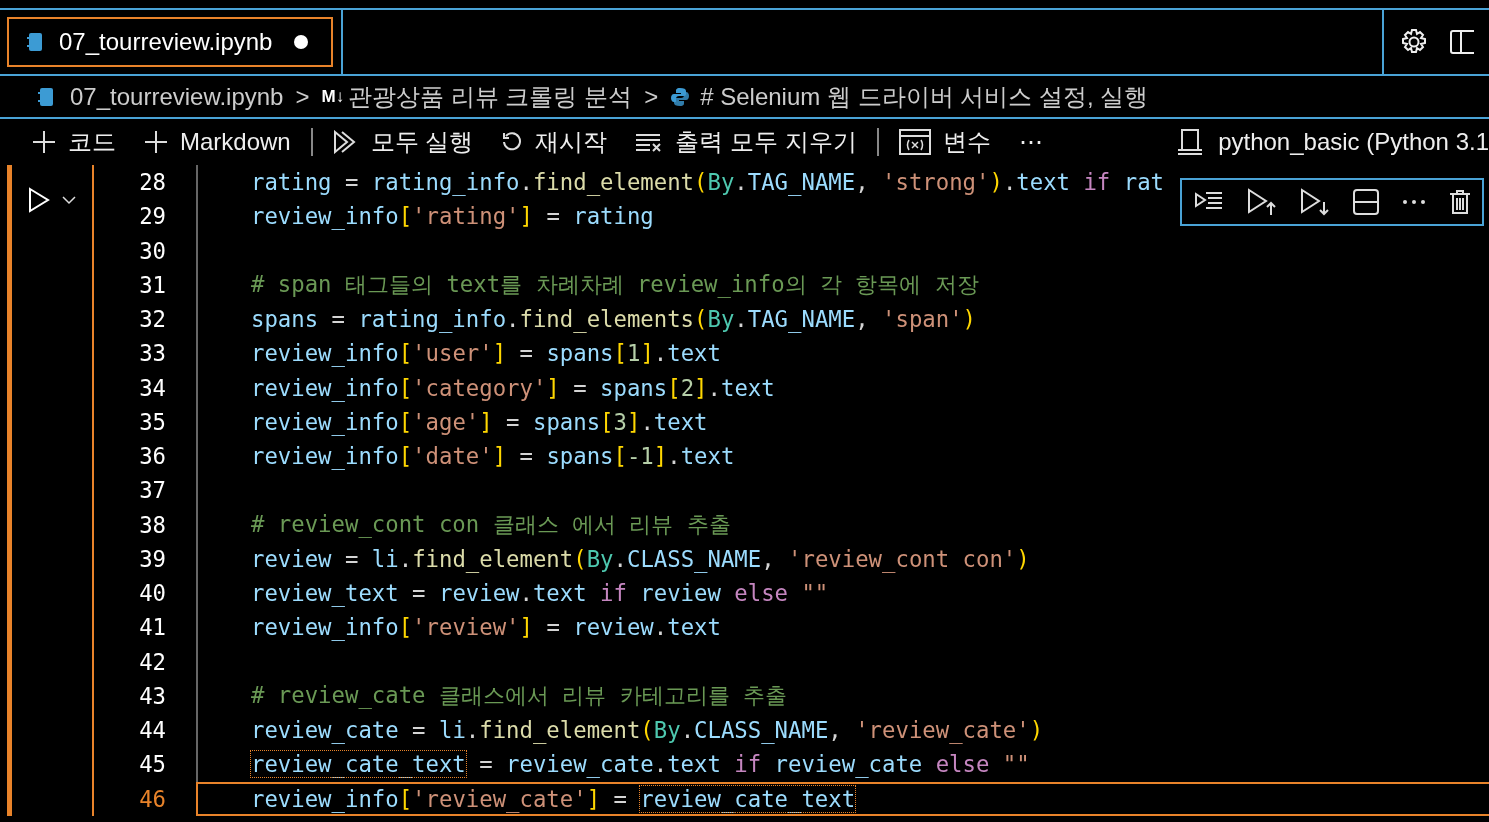  What do you see at coordinates (540, 593) in the screenshot?
I see `code-line: review_text = review.text if review else ""` at bounding box center [540, 593].